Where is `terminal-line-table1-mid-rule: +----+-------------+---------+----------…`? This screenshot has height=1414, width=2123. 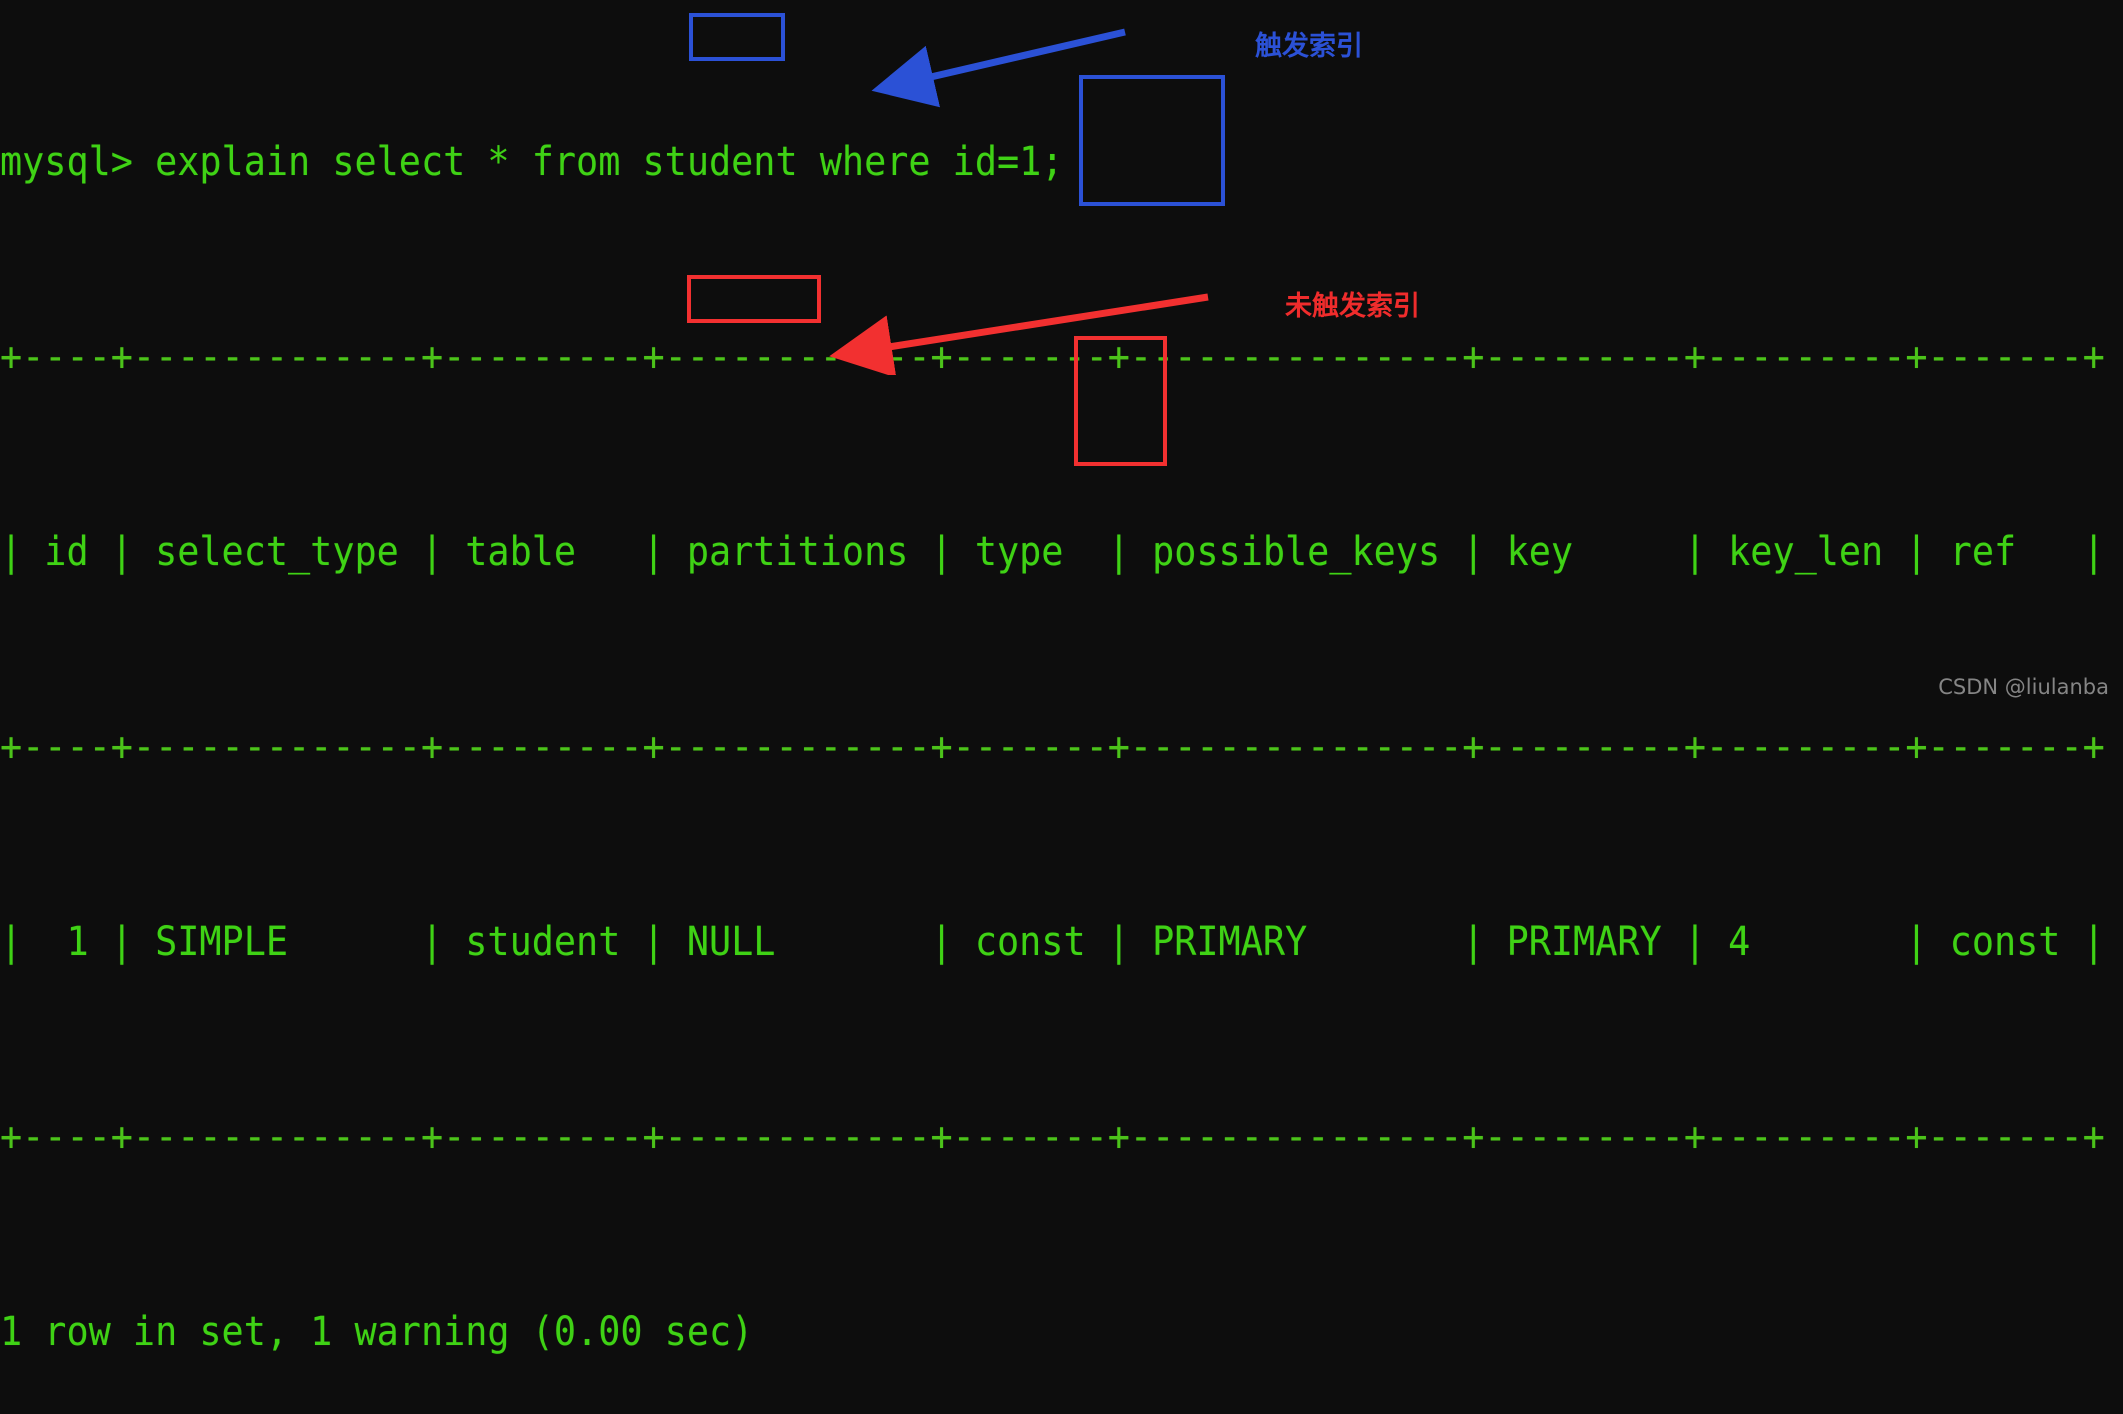
terminal-line-table1-mid-rule: +----+-------------+---------+----------… is located at coordinates (1052, 747).